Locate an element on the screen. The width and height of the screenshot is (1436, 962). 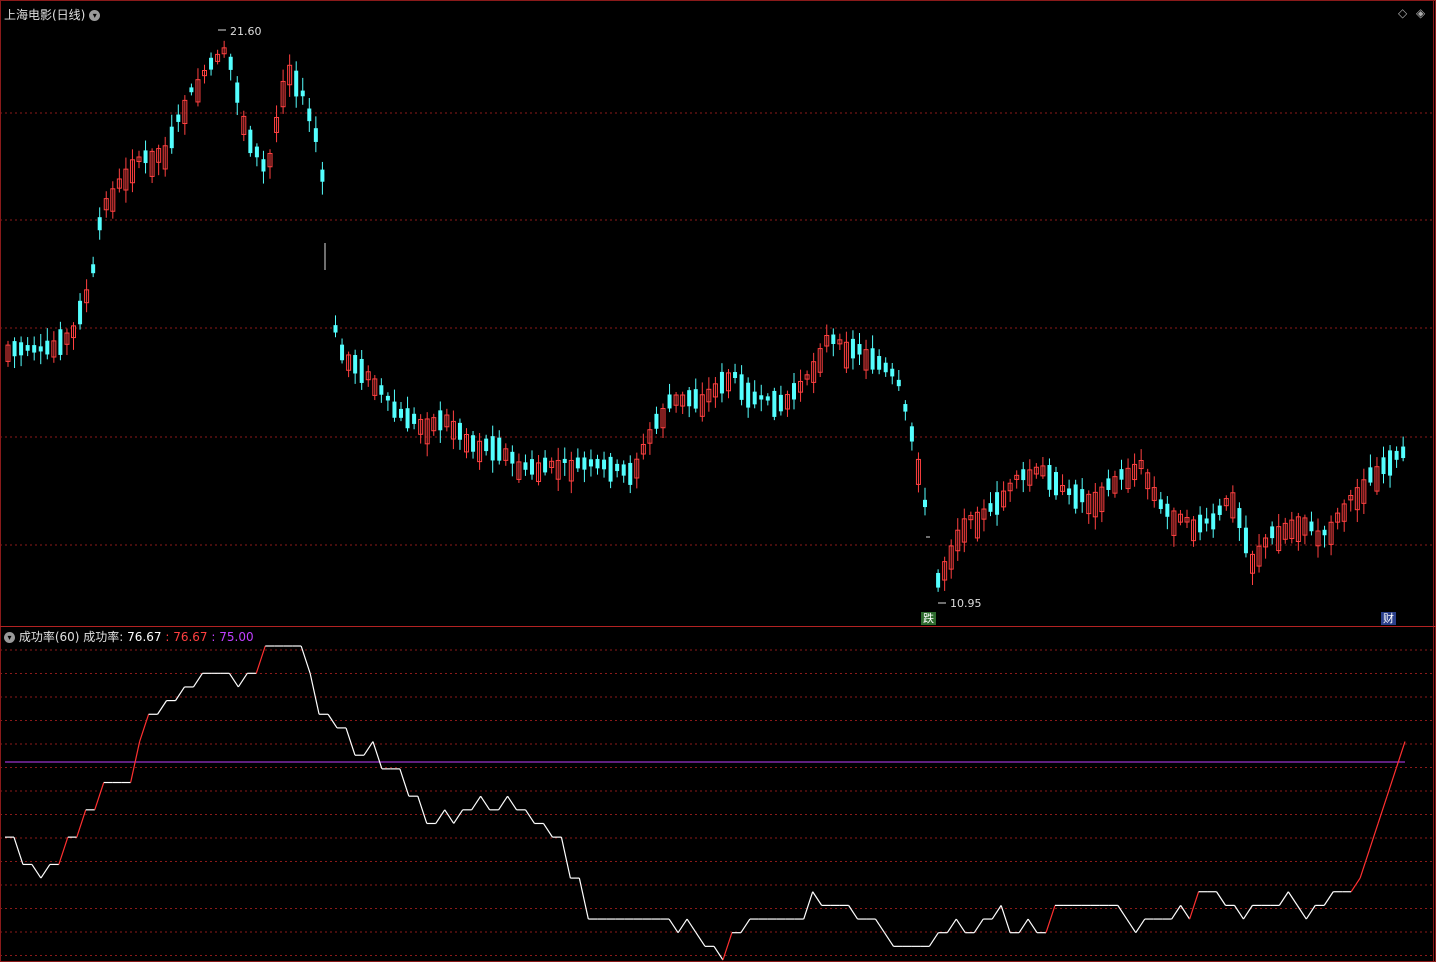
indicator-title-bar: ▾ 成功率(60) 成功率: 76.67 : 76.67 : 75.00 is located at coordinates (129, 636).